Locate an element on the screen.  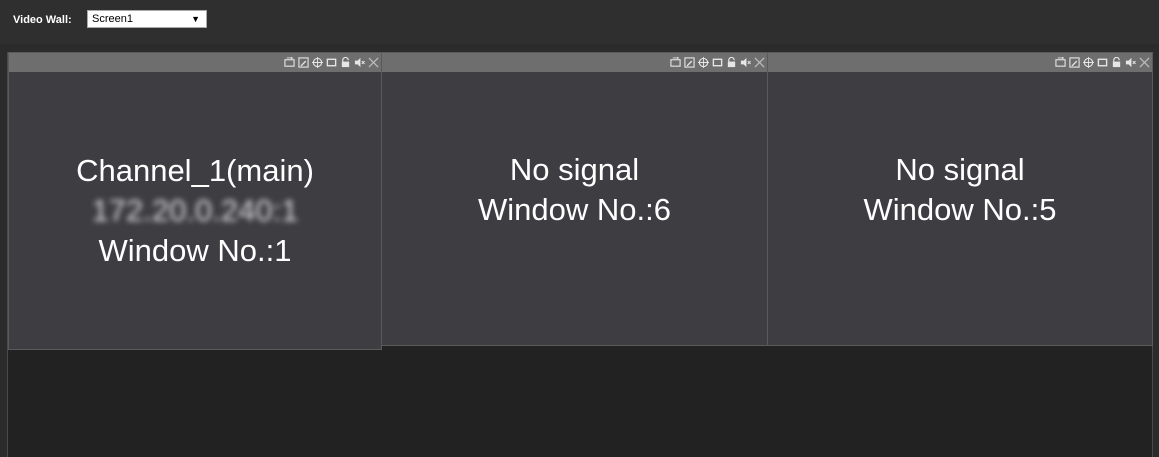
screen-select-value: Screen1 is located at coordinates (112, 19).